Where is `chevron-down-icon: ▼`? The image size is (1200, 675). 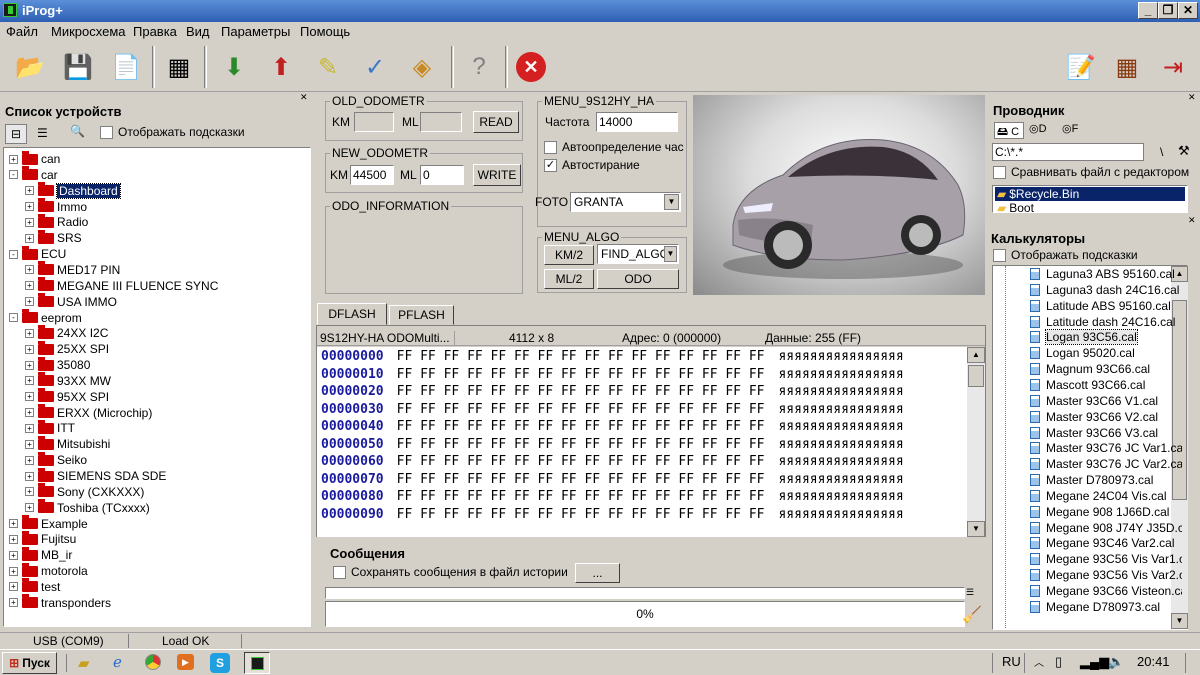
chevron-down-icon: ▼ is located at coordinates (671, 202).